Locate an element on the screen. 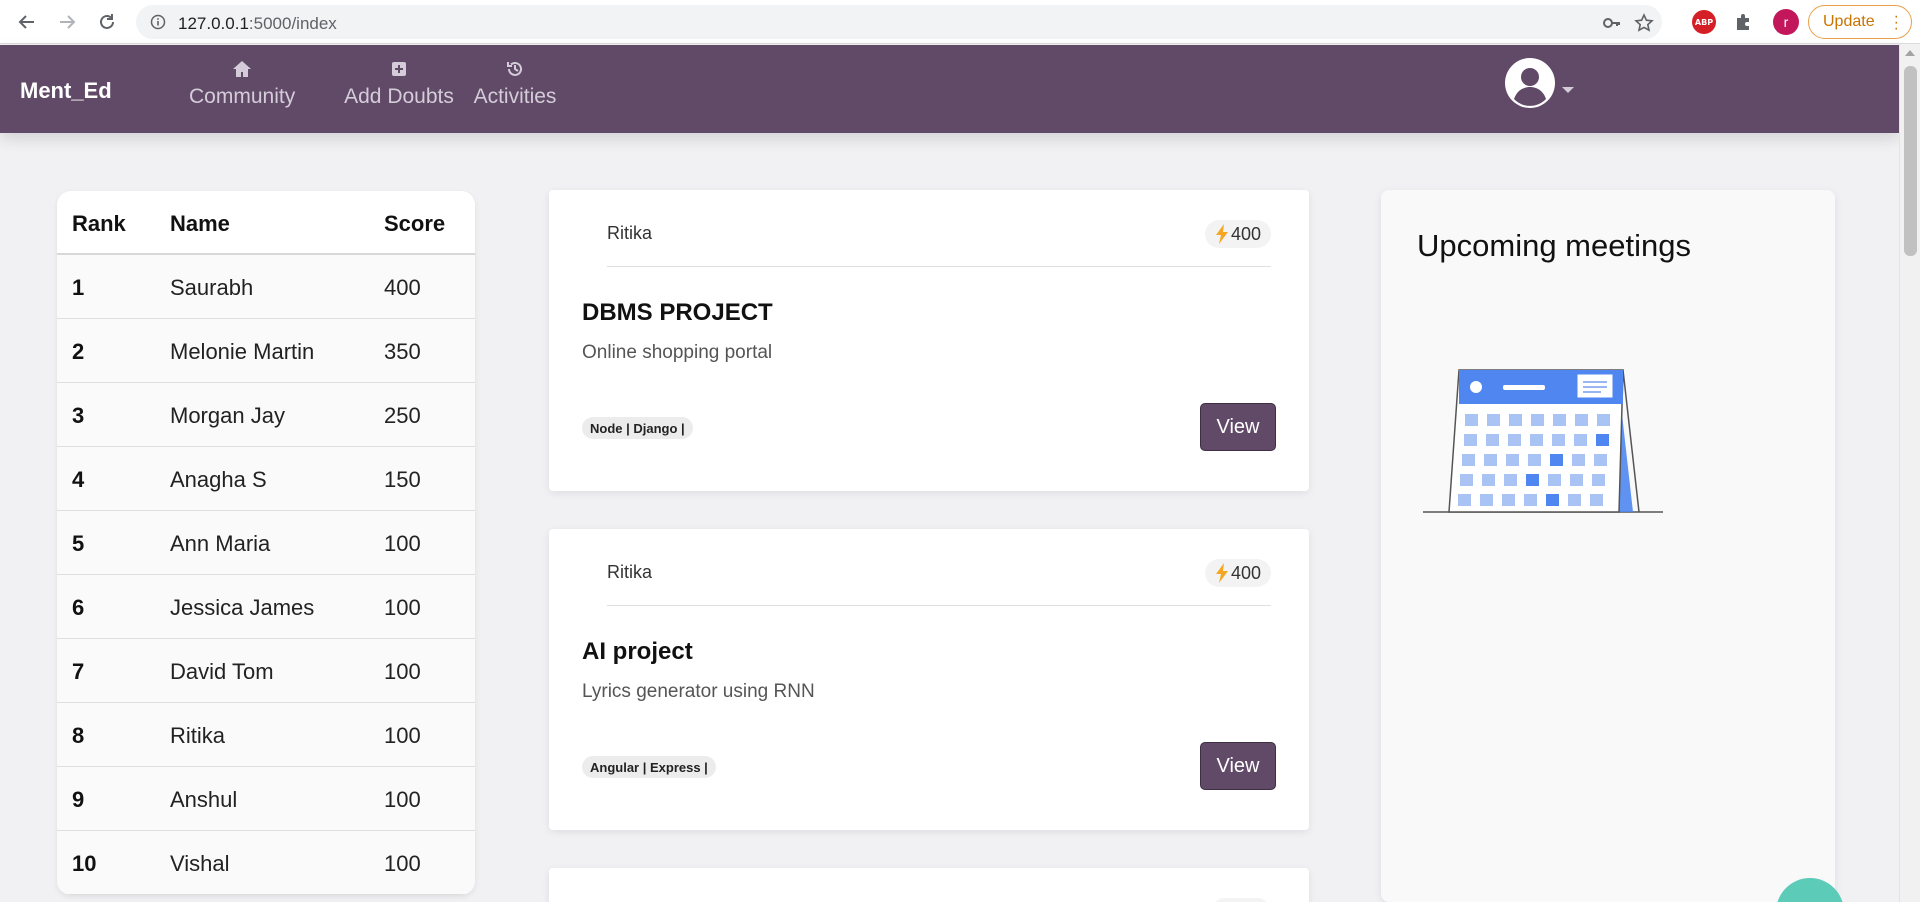  table-row: 4 Anagha S 150 is located at coordinates (266, 479).